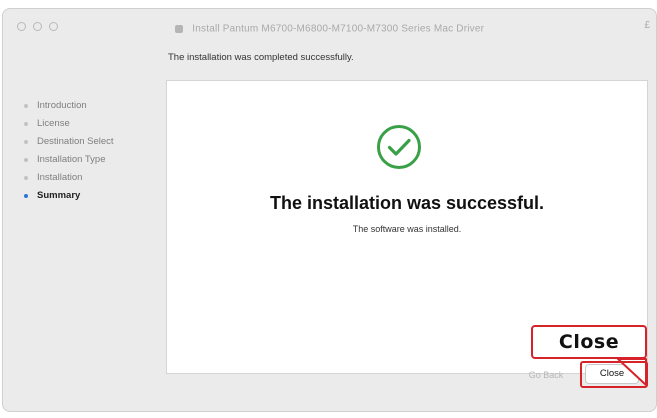 Image resolution: width=657 pixels, height=418 pixels. What do you see at coordinates (614, 374) in the screenshot?
I see `close-highlight-box` at bounding box center [614, 374].